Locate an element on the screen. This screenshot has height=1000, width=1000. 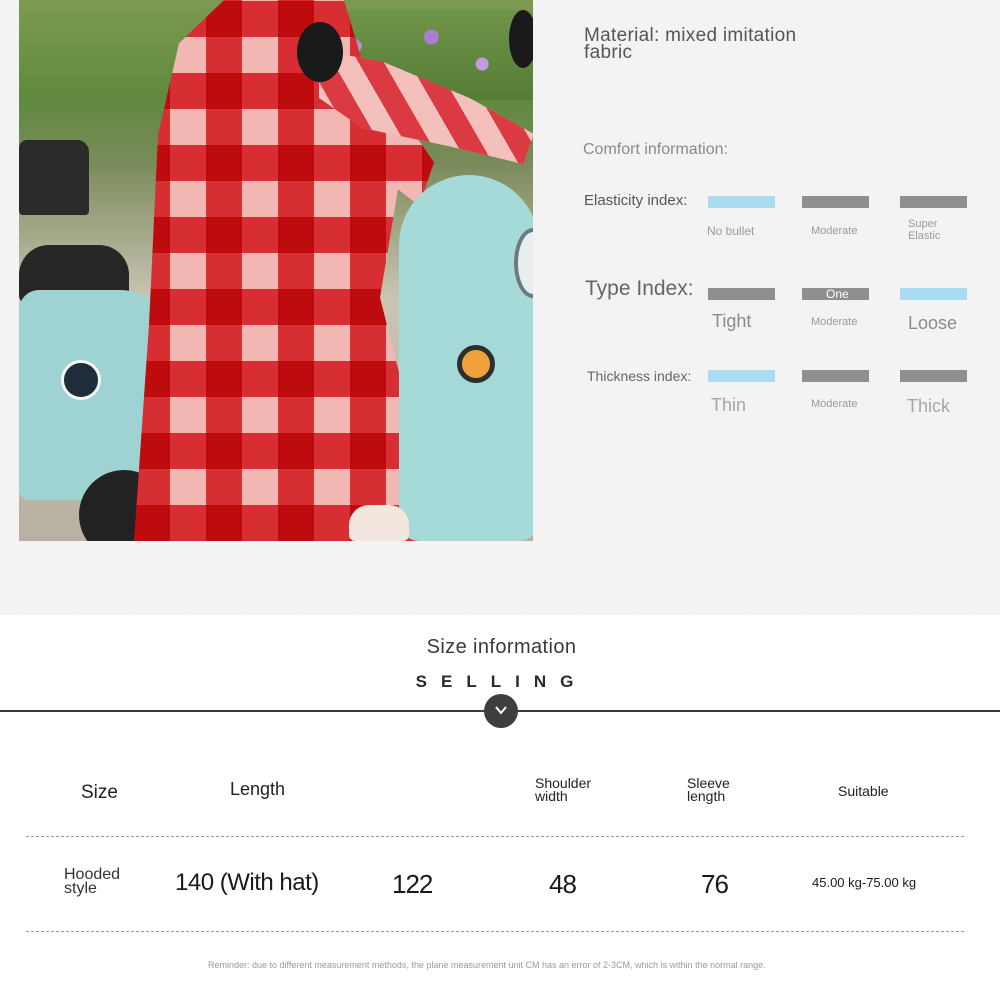
row-size: Hooded style is located at coordinates (92, 881).